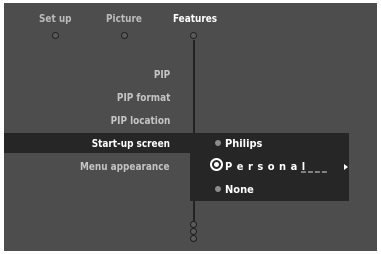  I want to click on personal-name-placeholder: ____, so click(315, 166).